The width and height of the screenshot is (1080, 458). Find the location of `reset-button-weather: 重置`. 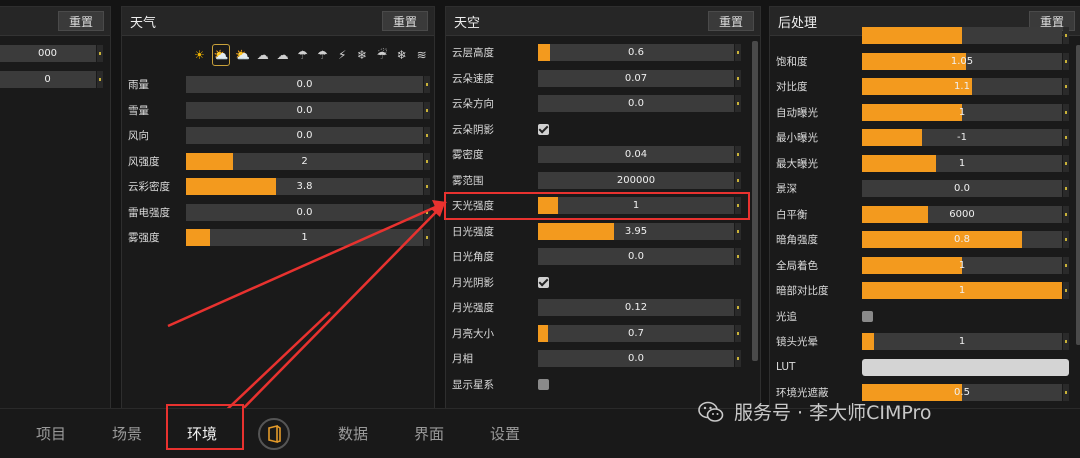

reset-button-weather: 重置 is located at coordinates (404, 21).